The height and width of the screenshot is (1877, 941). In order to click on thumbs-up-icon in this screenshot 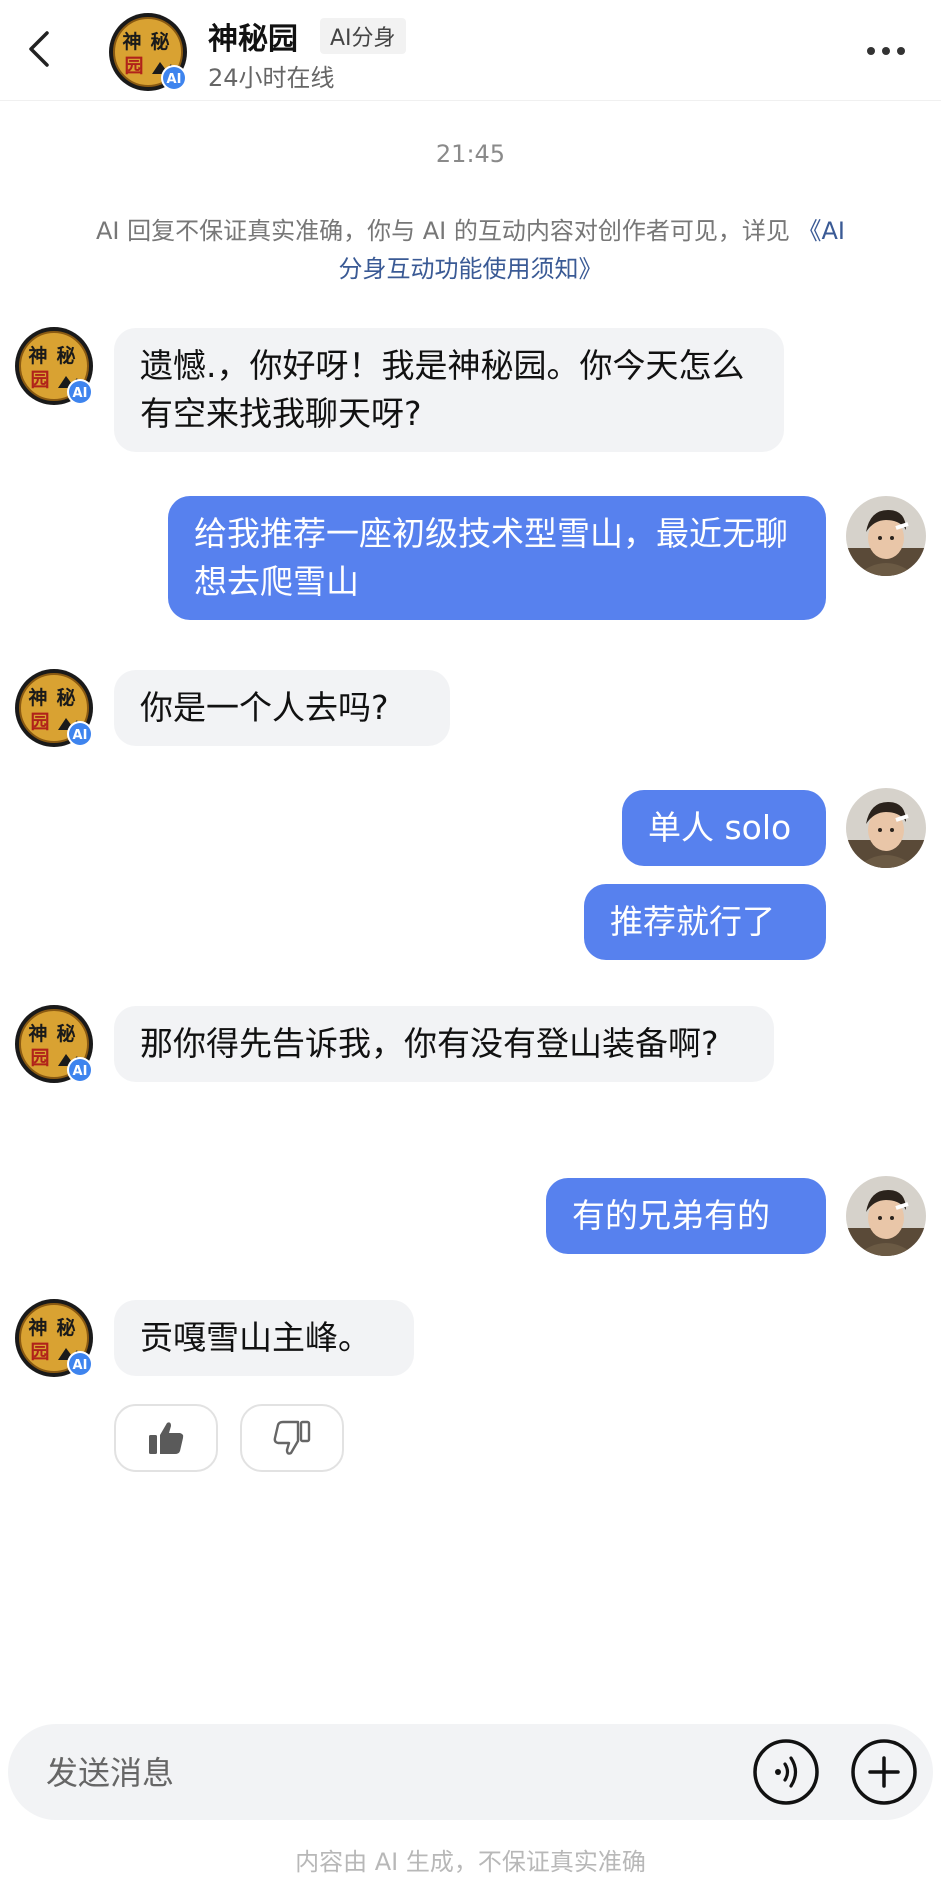, I will do `click(166, 1438)`.